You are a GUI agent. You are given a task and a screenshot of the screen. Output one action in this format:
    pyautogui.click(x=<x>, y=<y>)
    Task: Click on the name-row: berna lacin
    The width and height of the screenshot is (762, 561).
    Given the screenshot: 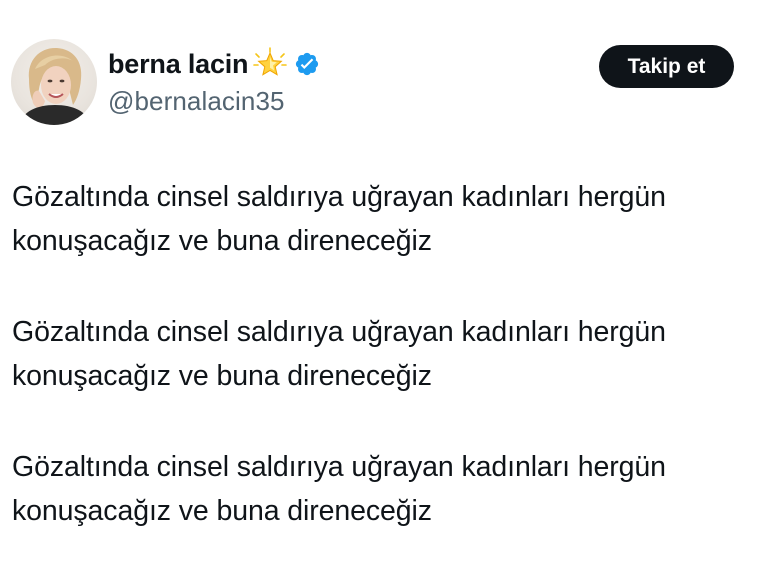 What is the action you would take?
    pyautogui.click(x=214, y=64)
    